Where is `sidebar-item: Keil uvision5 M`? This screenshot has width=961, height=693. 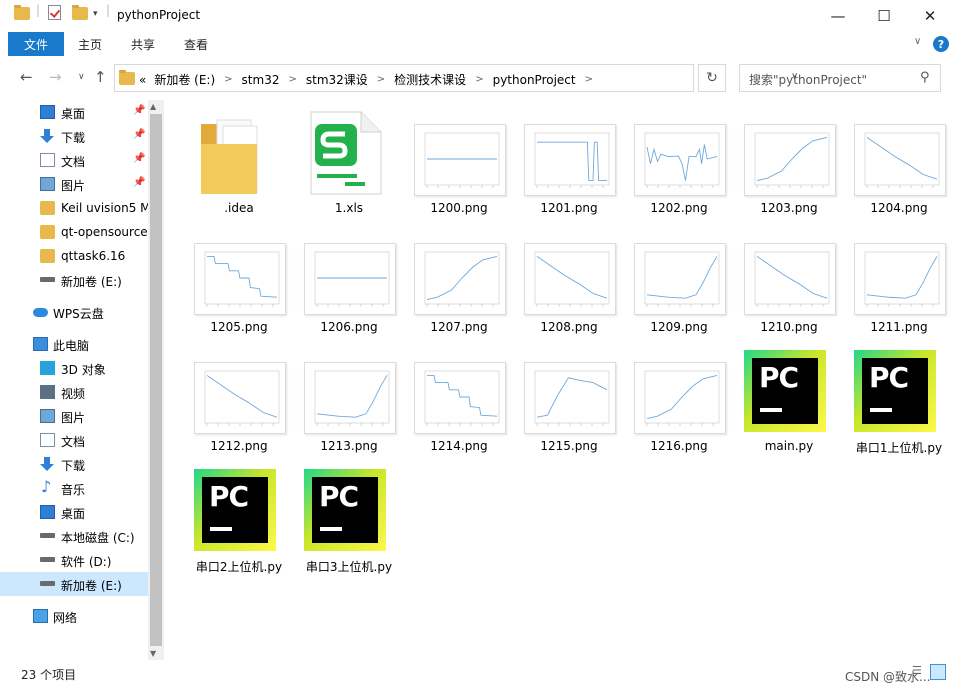 sidebar-item: Keil uvision5 M is located at coordinates (74, 208).